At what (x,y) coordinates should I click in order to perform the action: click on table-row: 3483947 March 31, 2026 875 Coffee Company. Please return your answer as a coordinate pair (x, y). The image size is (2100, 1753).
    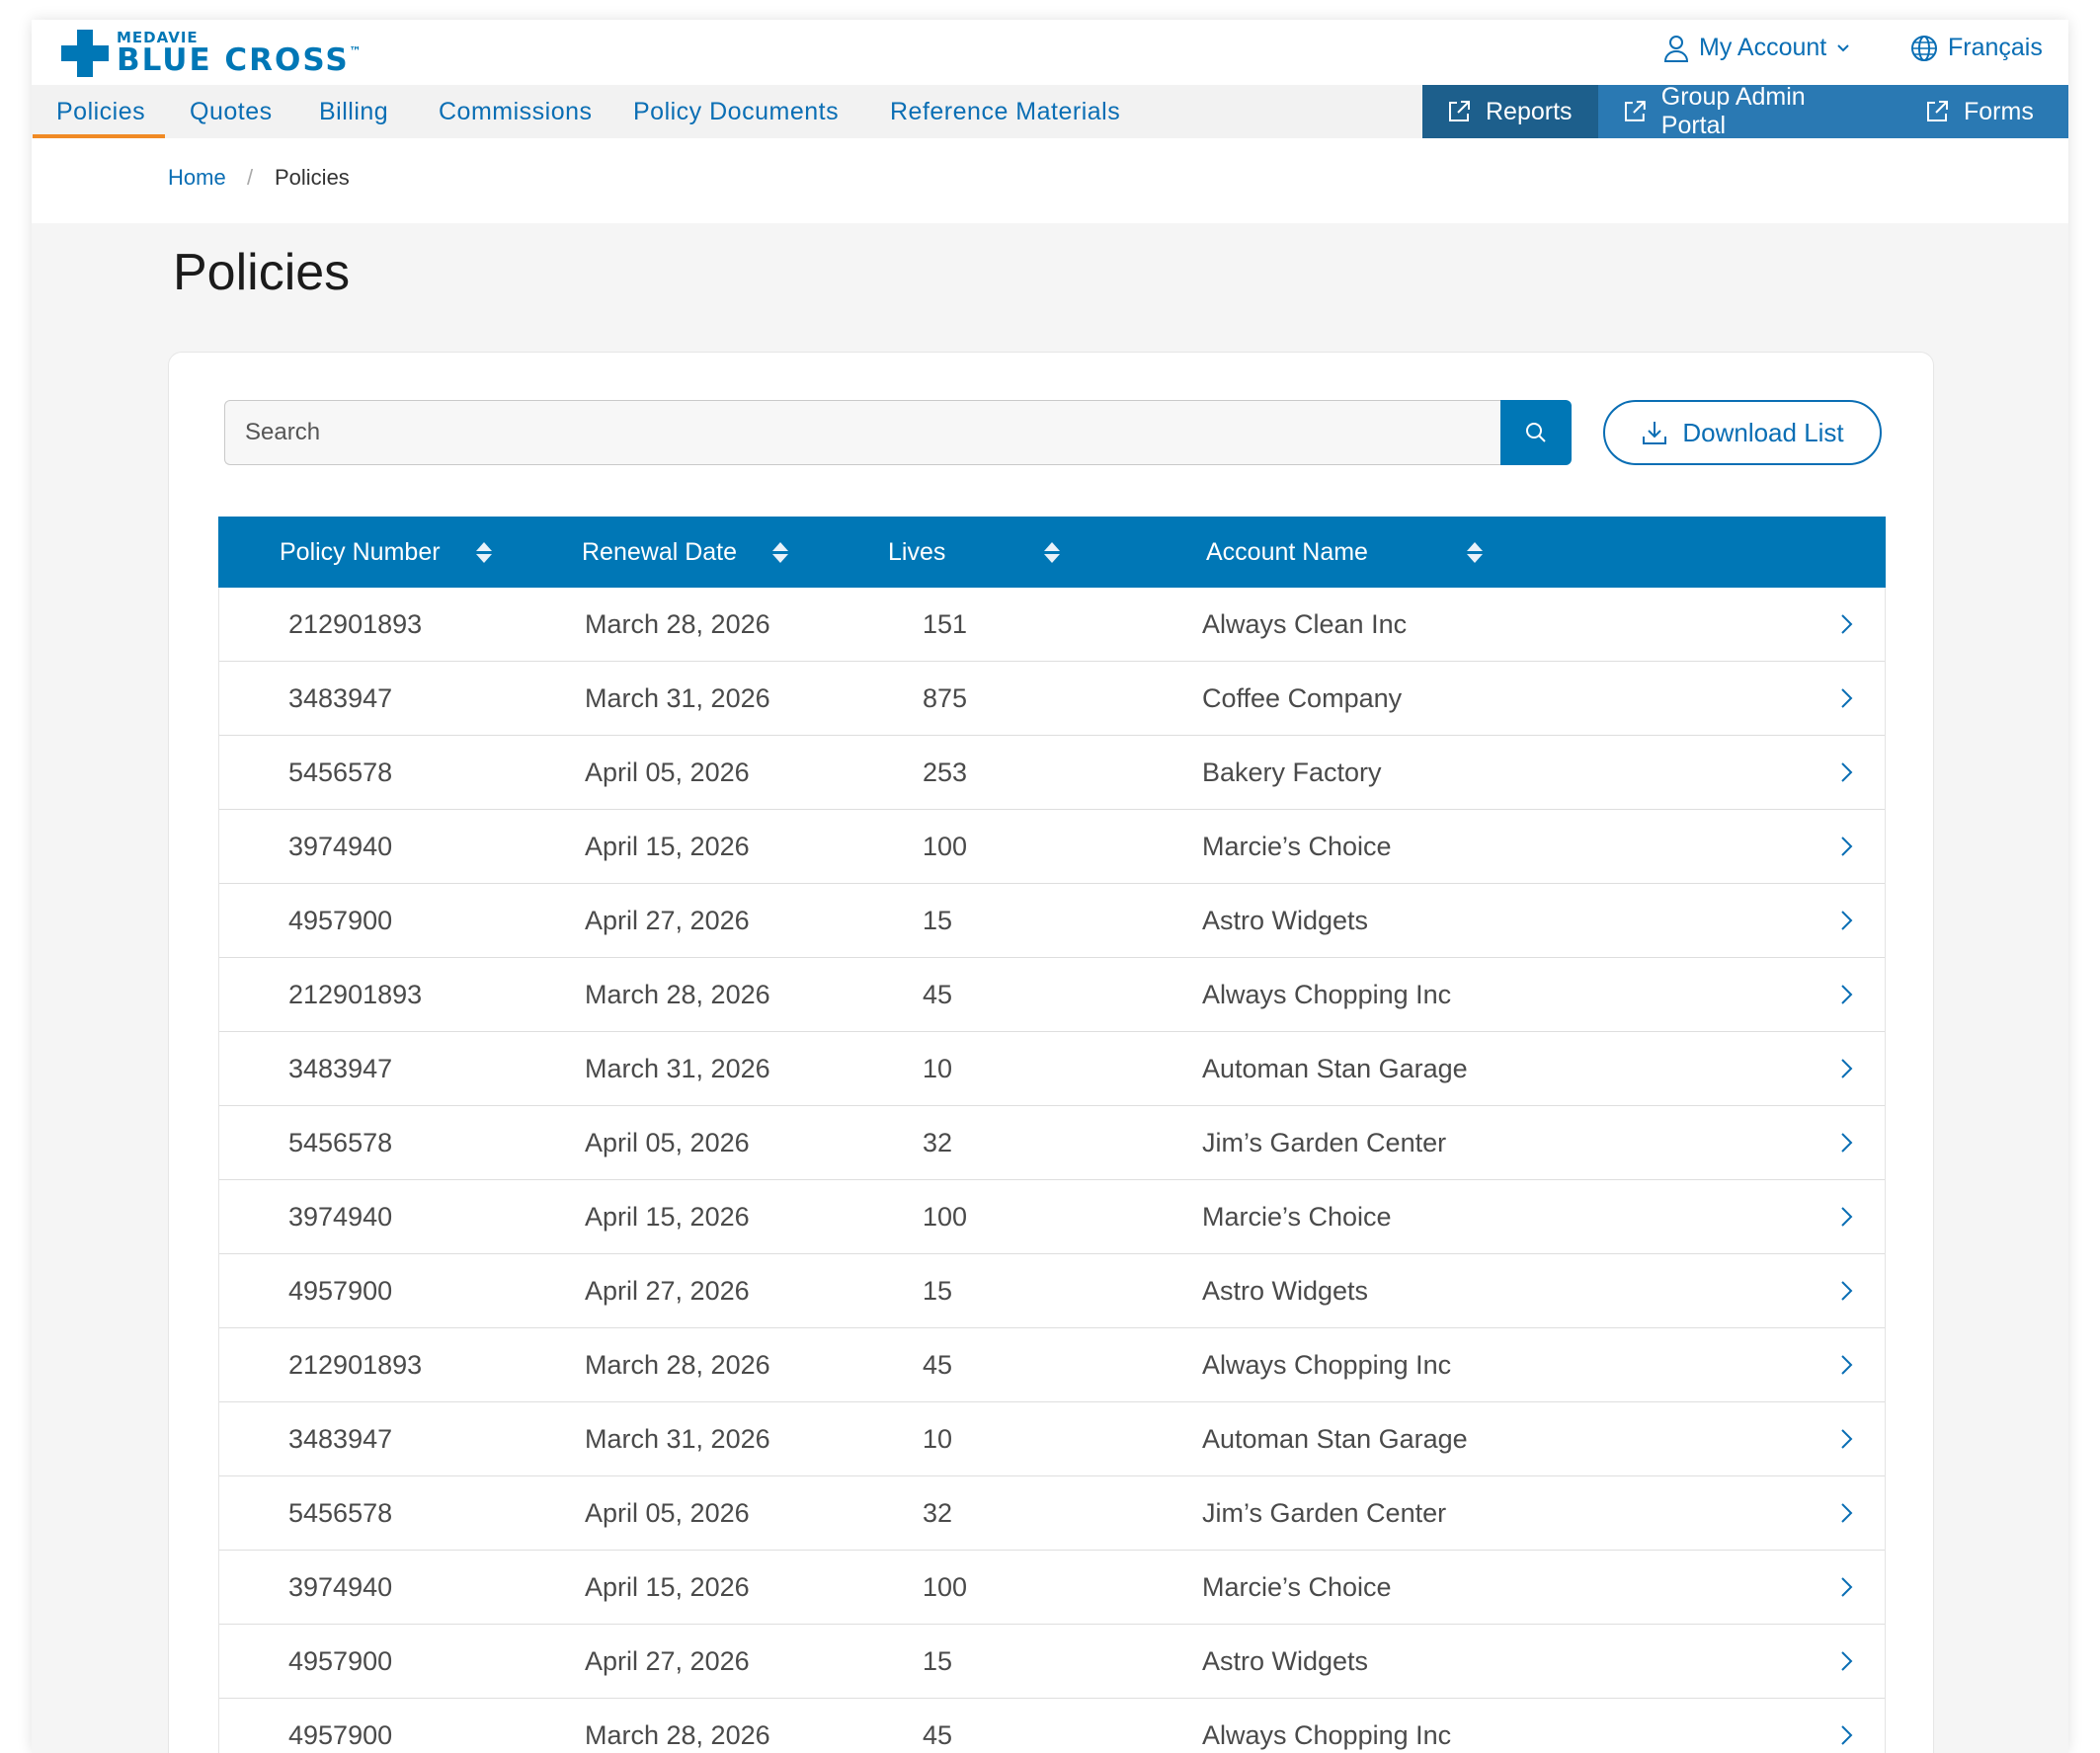
    Looking at the image, I should click on (1052, 699).